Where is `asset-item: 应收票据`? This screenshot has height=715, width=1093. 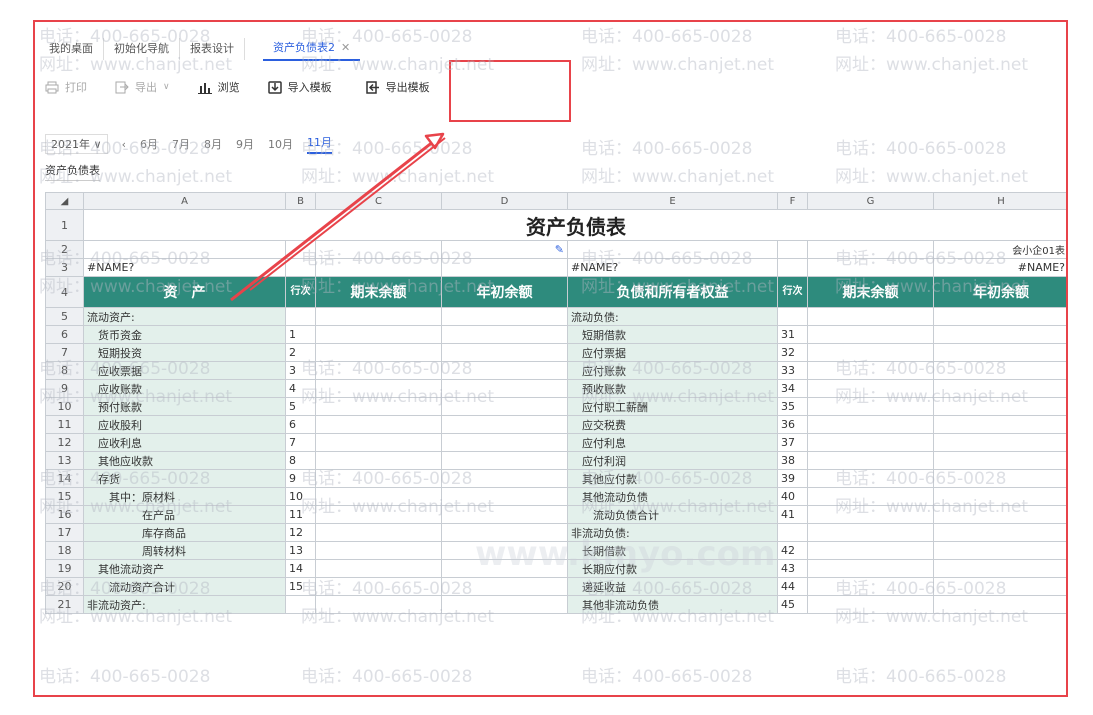 asset-item: 应收票据 is located at coordinates (184, 370).